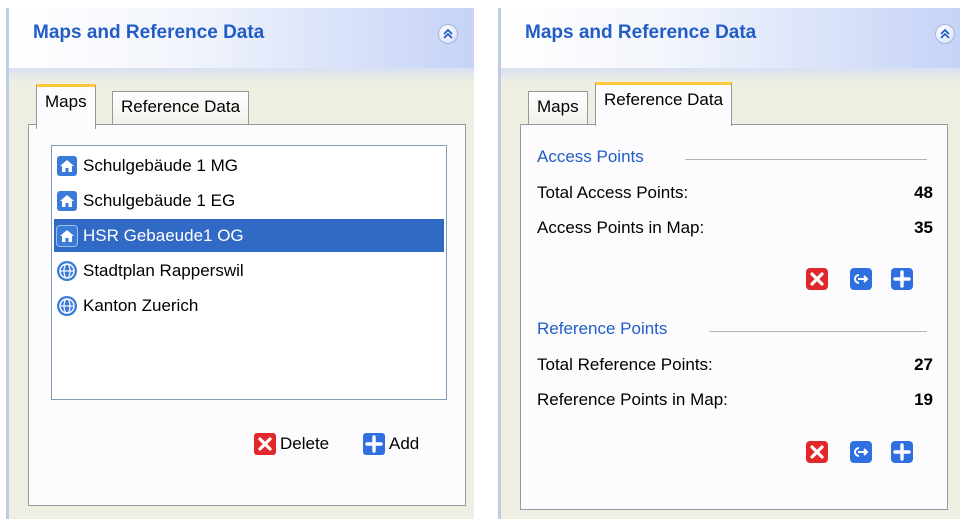 The width and height of the screenshot is (967, 519). I want to click on stat-value: 19, so click(923, 399).